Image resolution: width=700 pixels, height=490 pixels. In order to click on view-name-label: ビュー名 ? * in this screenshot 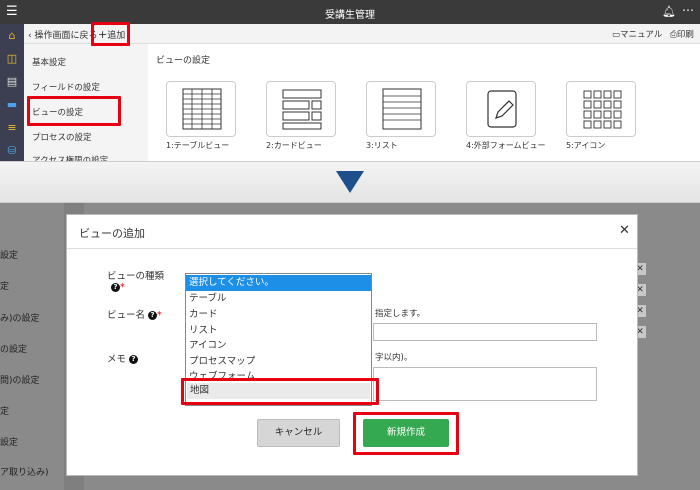, I will do `click(134, 315)`.